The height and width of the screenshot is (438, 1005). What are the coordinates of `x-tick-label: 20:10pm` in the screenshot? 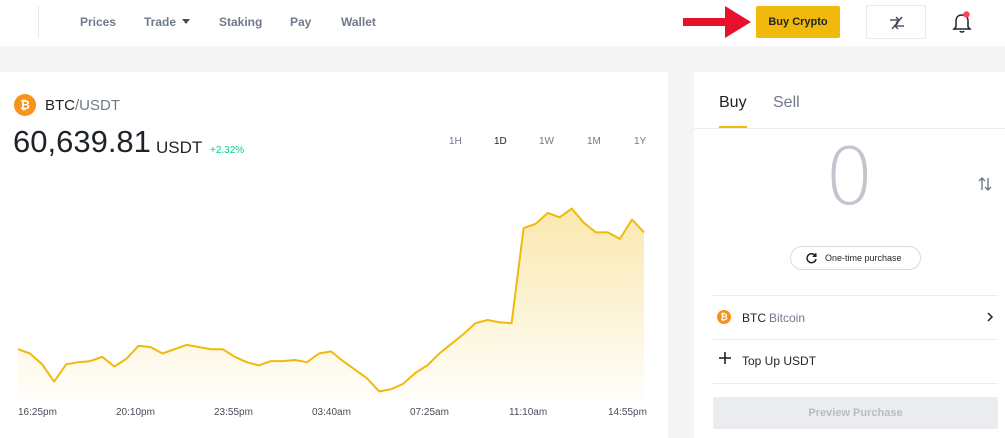 It's located at (135, 412).